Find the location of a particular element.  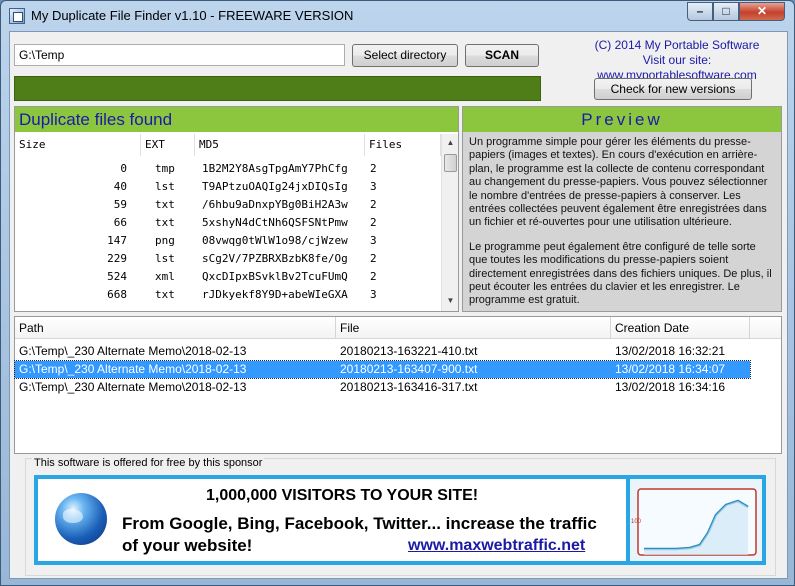

size-cell: 147 is located at coordinates (117, 240).